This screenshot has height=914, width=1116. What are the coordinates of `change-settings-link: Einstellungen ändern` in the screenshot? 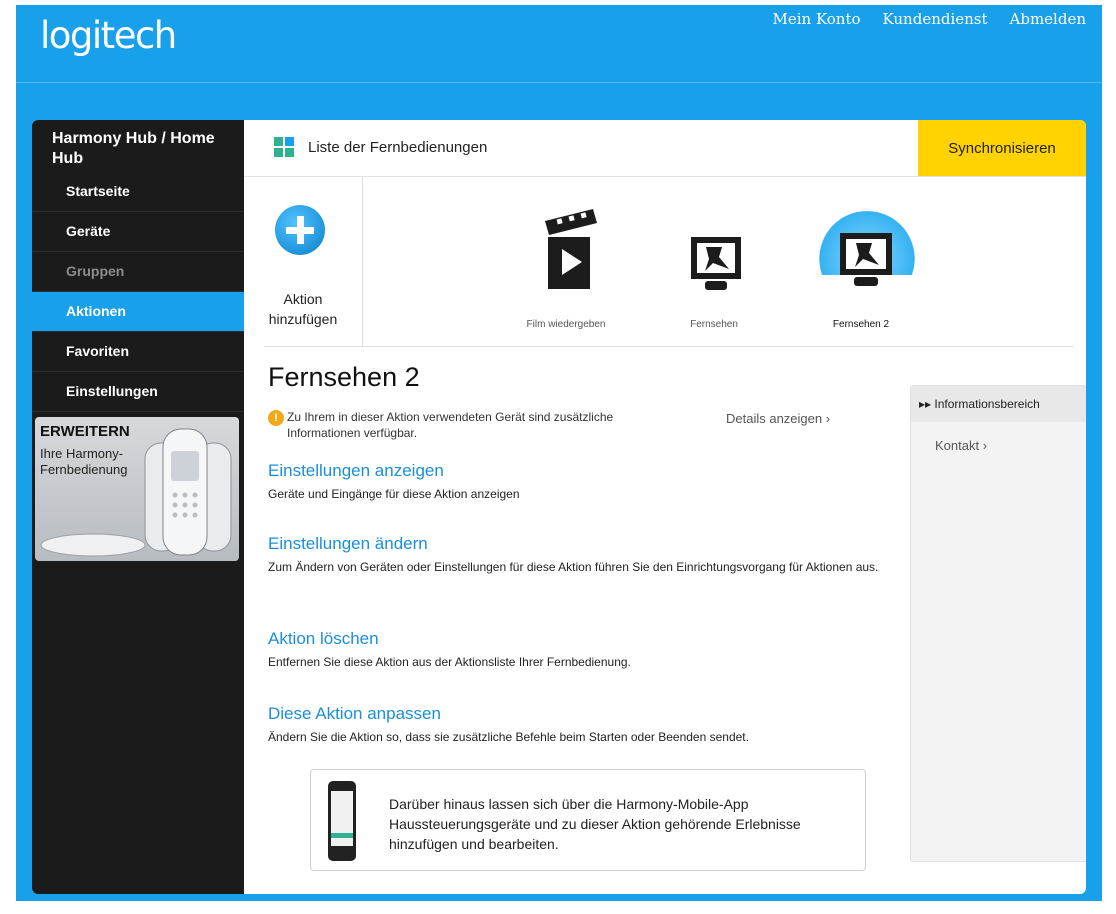 It's located at (578, 544).